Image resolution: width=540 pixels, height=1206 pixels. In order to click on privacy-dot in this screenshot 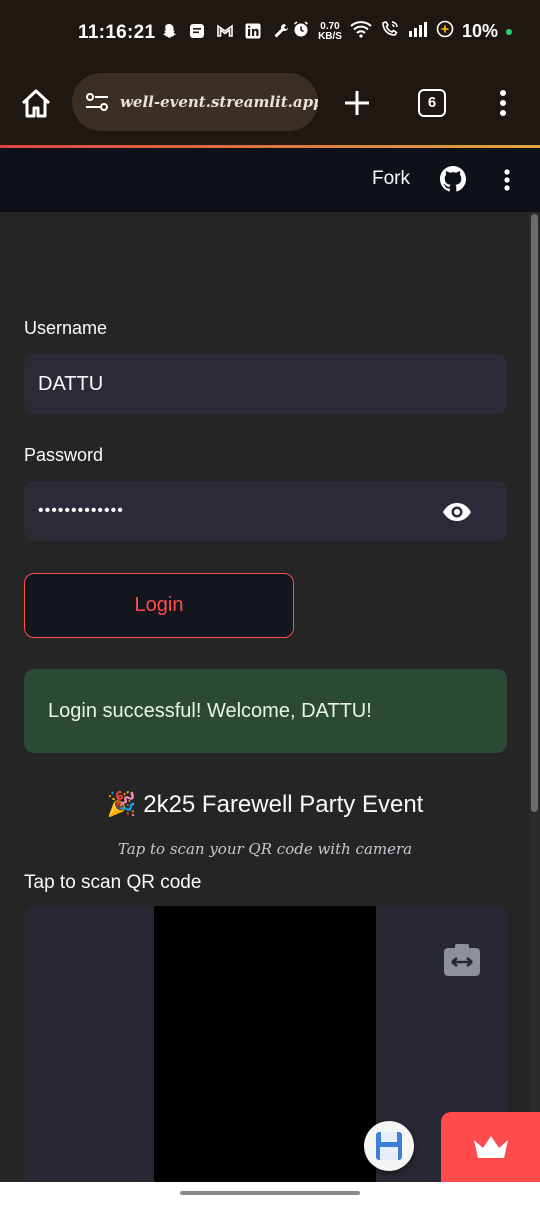, I will do `click(509, 31)`.